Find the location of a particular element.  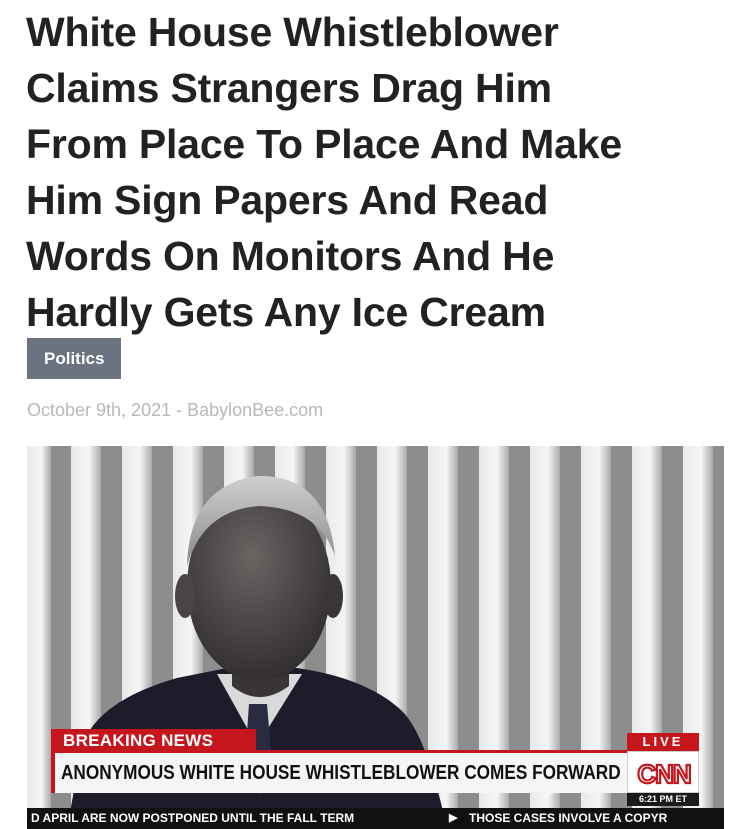

headline-line: Hardly Gets Any Ice Cream is located at coordinates (286, 312).